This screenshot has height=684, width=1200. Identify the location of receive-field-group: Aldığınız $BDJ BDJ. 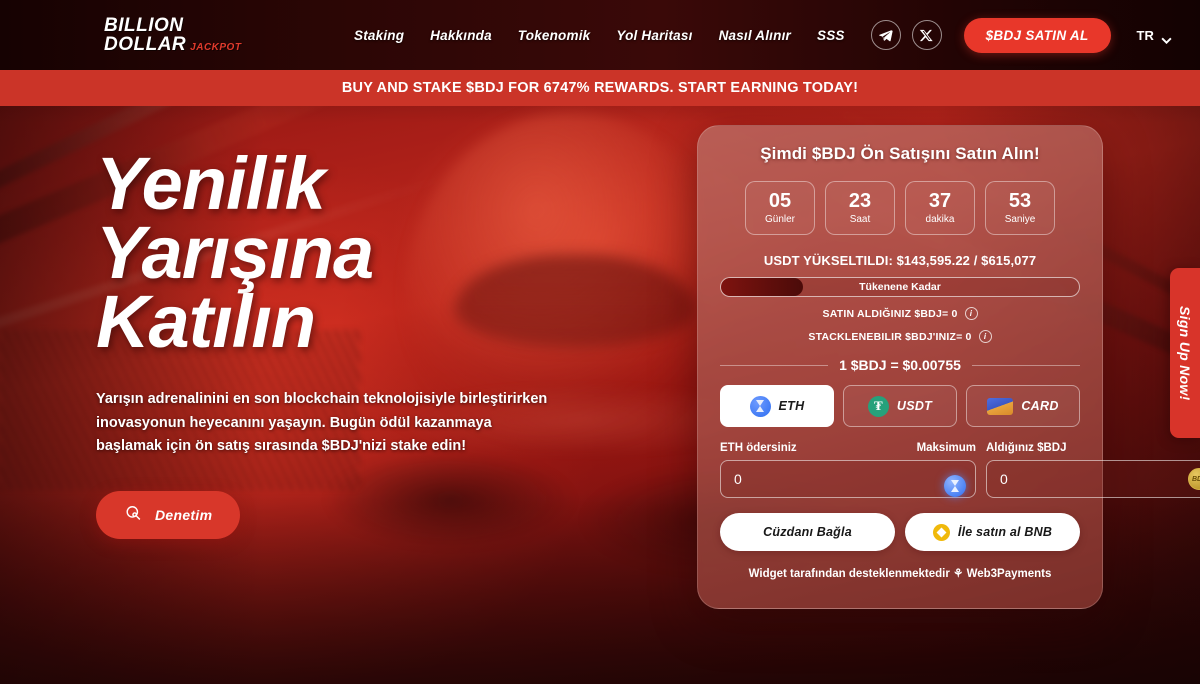
(1093, 469).